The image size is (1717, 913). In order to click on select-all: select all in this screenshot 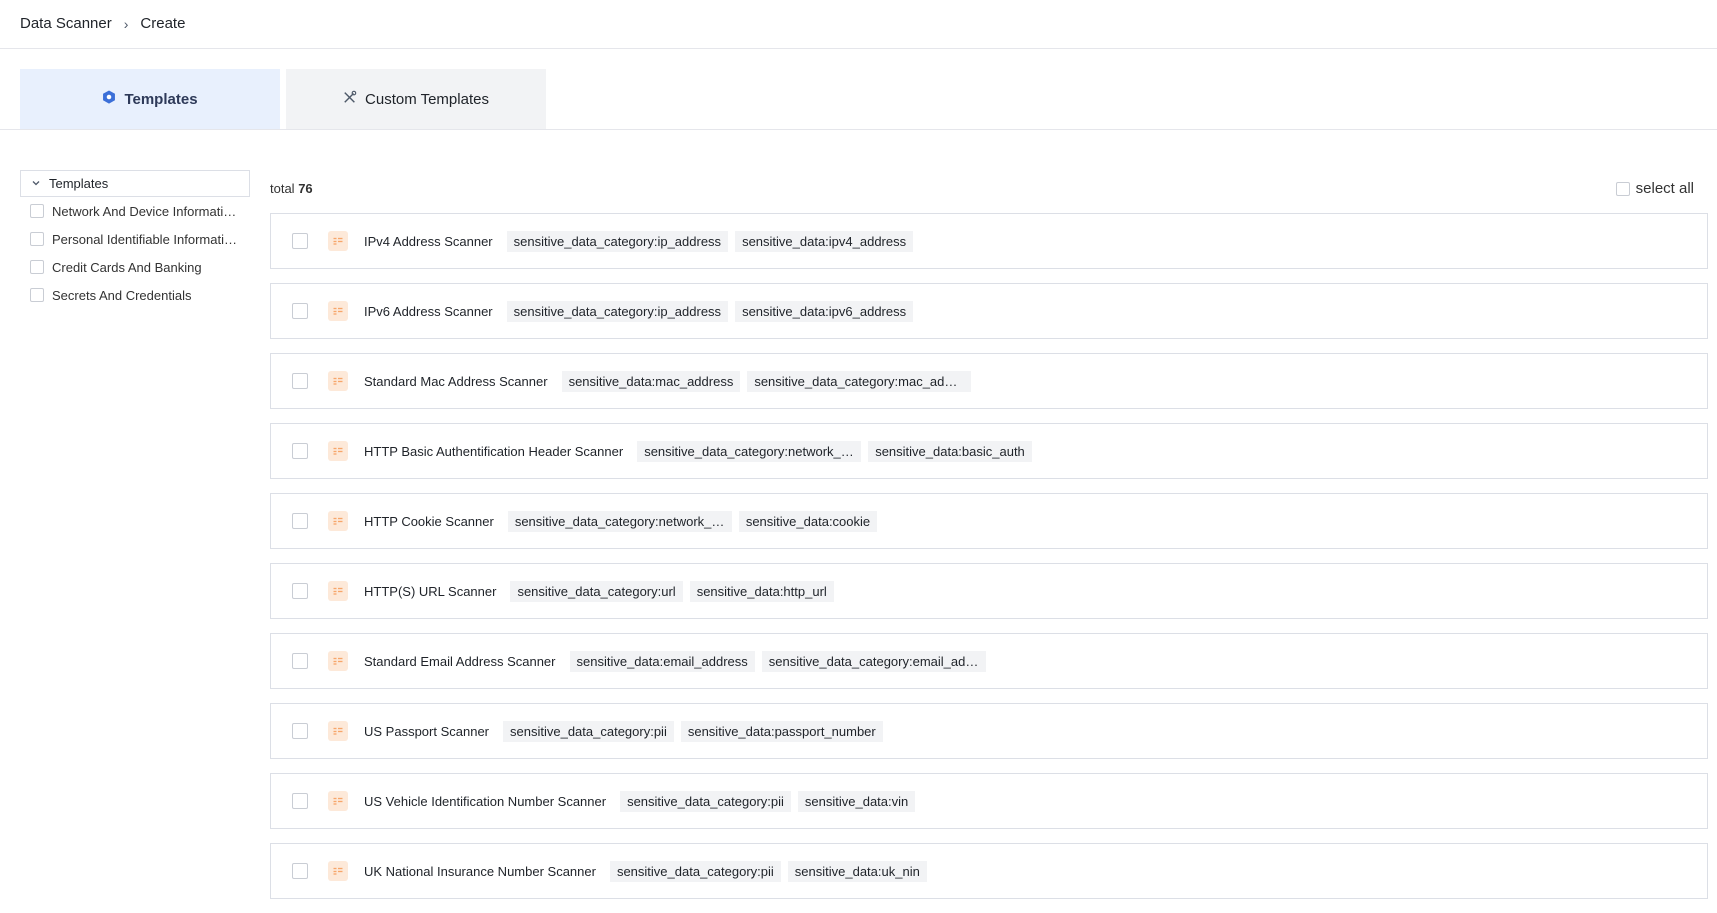, I will do `click(1654, 188)`.